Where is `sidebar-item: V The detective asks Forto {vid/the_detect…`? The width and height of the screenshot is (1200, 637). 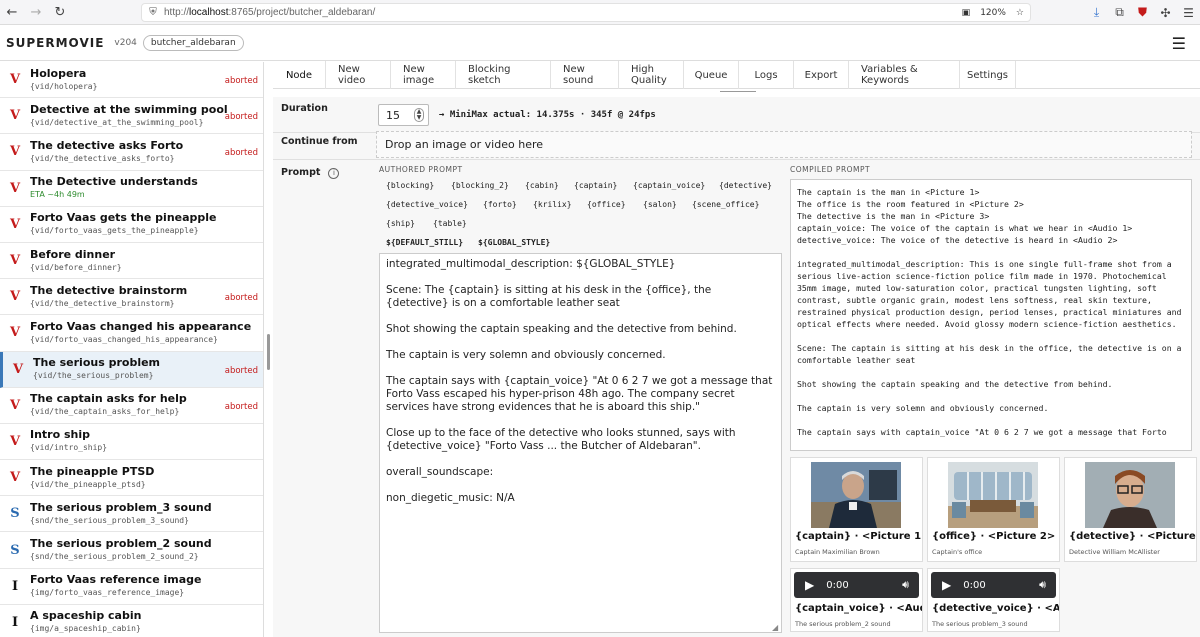
sidebar-item: V The detective asks Forto {vid/the_detect… is located at coordinates (131, 152).